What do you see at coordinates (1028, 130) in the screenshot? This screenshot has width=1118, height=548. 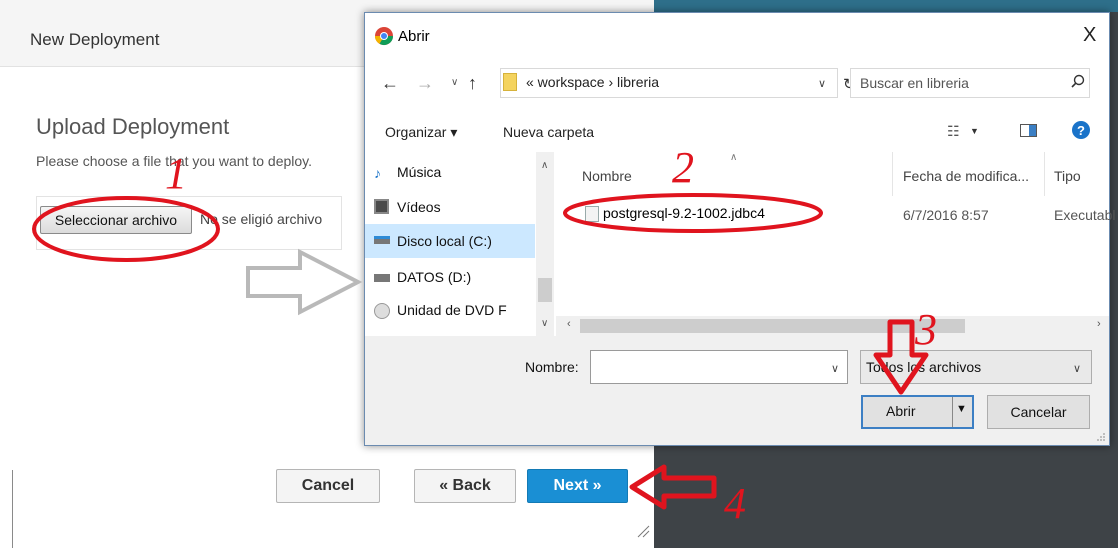 I see `preview-pane-icon` at bounding box center [1028, 130].